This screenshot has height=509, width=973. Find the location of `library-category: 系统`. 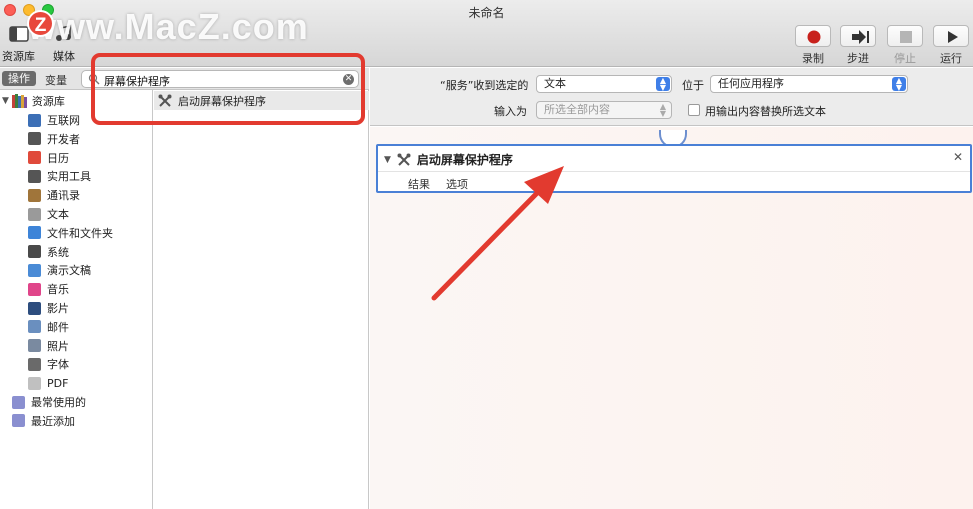

library-category: 系统 is located at coordinates (48, 252).